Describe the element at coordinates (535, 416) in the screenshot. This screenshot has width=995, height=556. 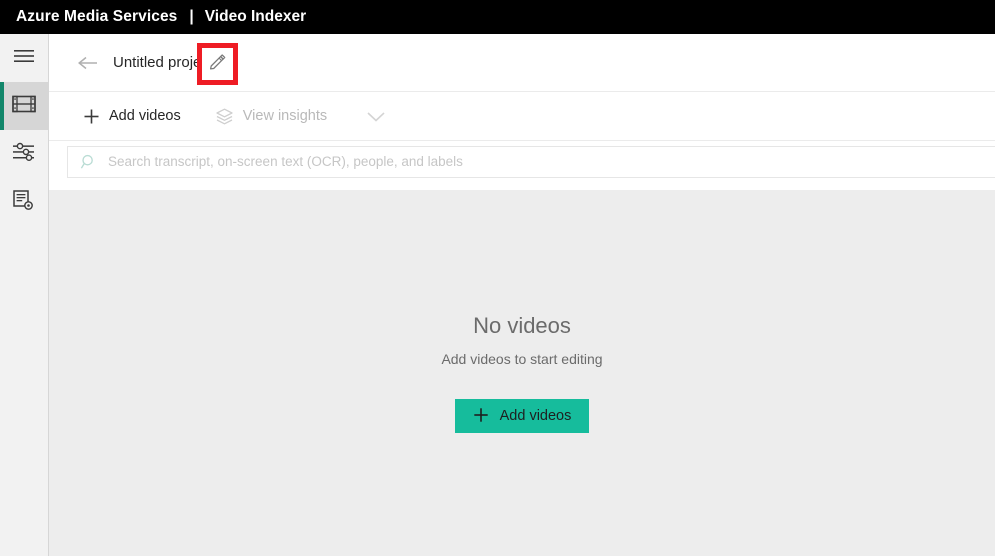
I see `add-videos-cta-label: Add videos` at that location.